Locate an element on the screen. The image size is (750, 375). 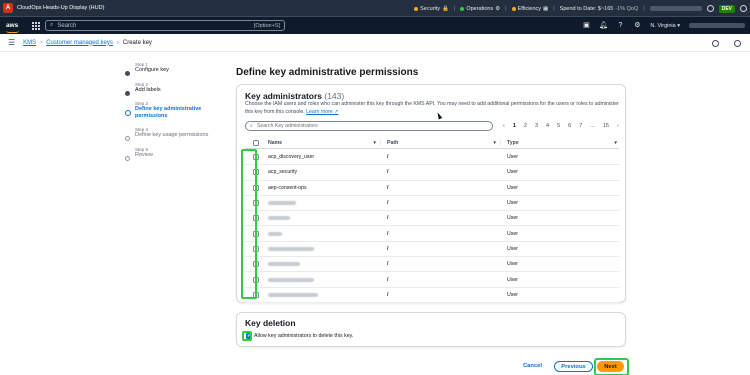
highlight-checkbox-column is located at coordinates (249, 224).